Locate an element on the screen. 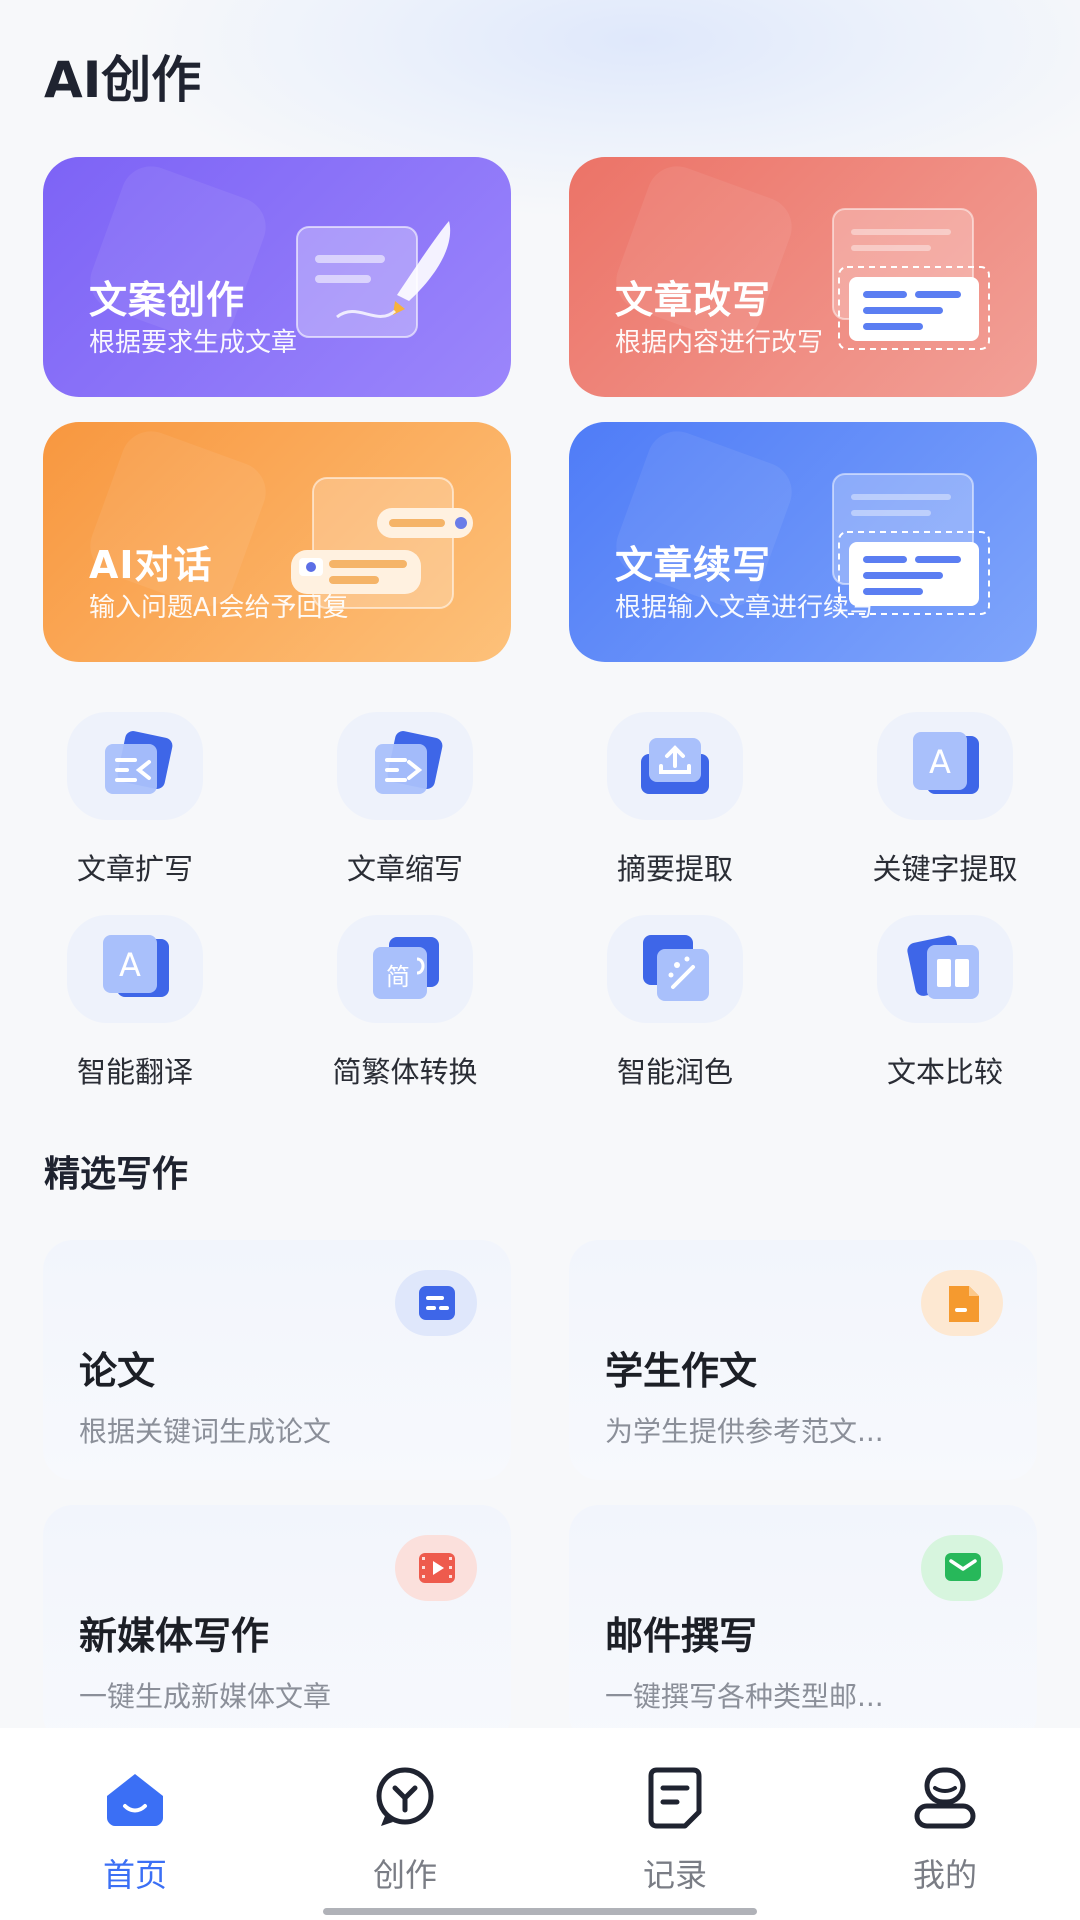 The width and height of the screenshot is (1080, 1920). feature-card-title: 文章改写 is located at coordinates (693, 300).